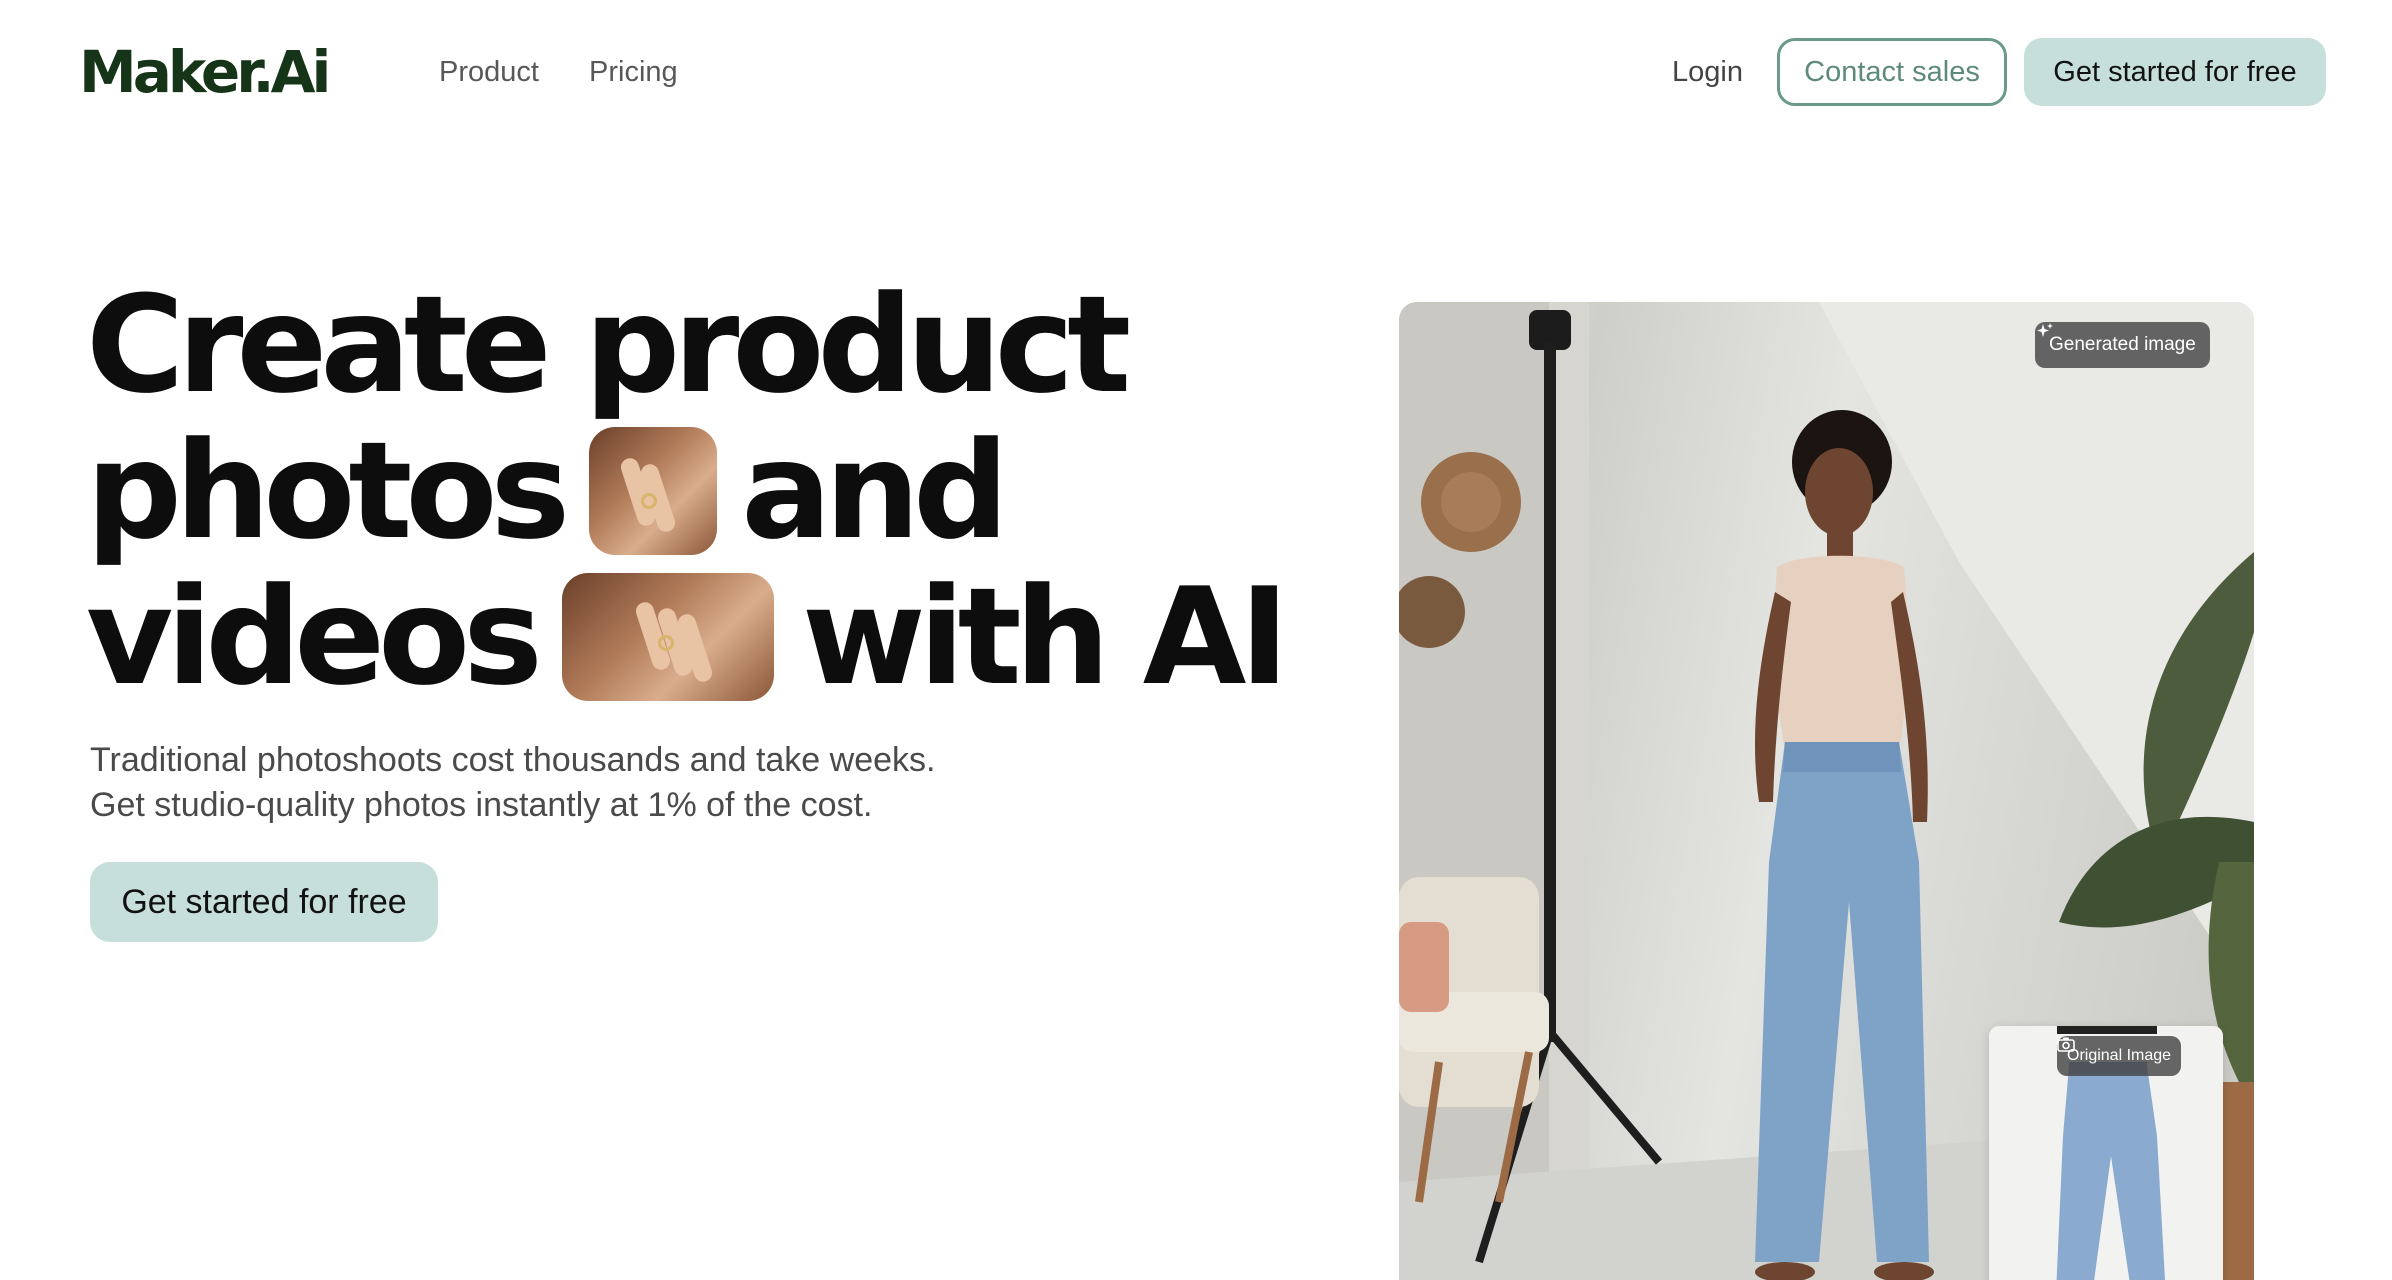 Image resolution: width=2392 pixels, height=1280 pixels. What do you see at coordinates (264, 902) in the screenshot?
I see `get-started-hero-button: Get started for free` at bounding box center [264, 902].